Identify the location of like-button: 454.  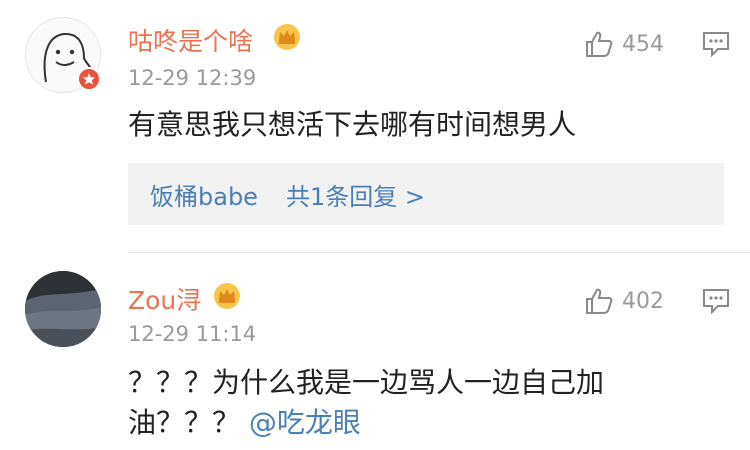
(624, 44).